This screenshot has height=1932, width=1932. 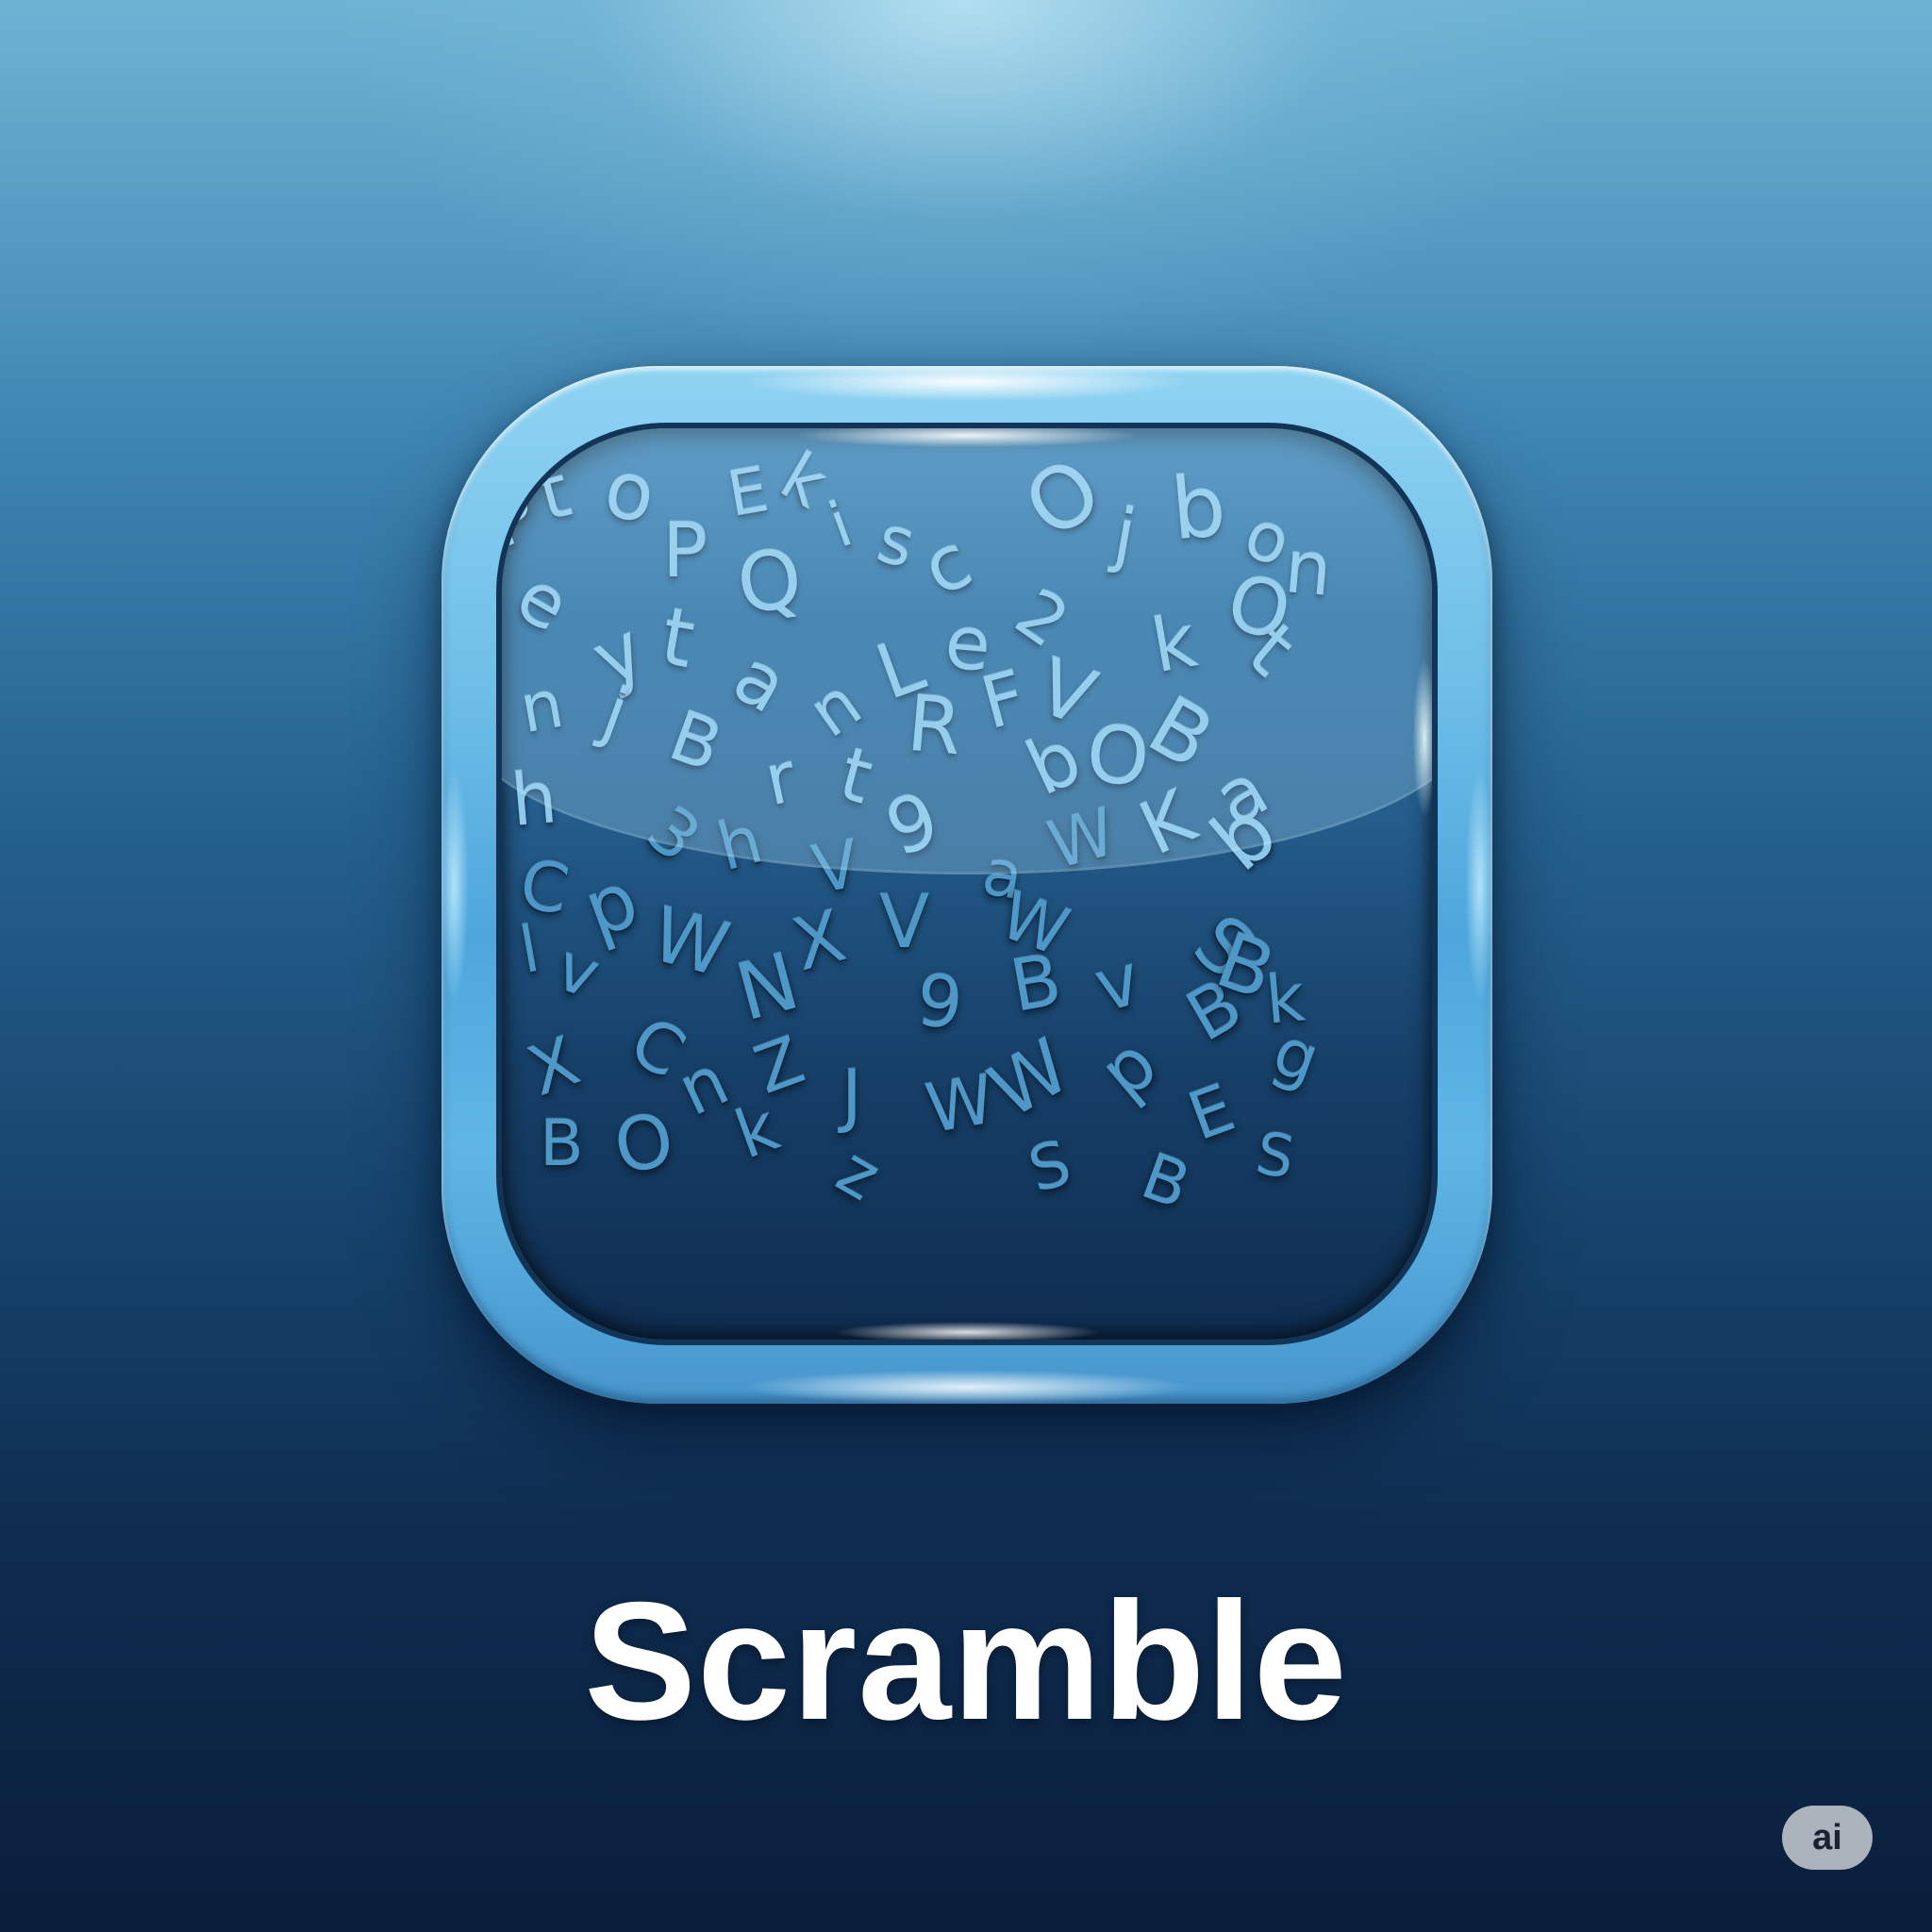 What do you see at coordinates (840, 525) in the screenshot?
I see `scrambled-letter: i` at bounding box center [840, 525].